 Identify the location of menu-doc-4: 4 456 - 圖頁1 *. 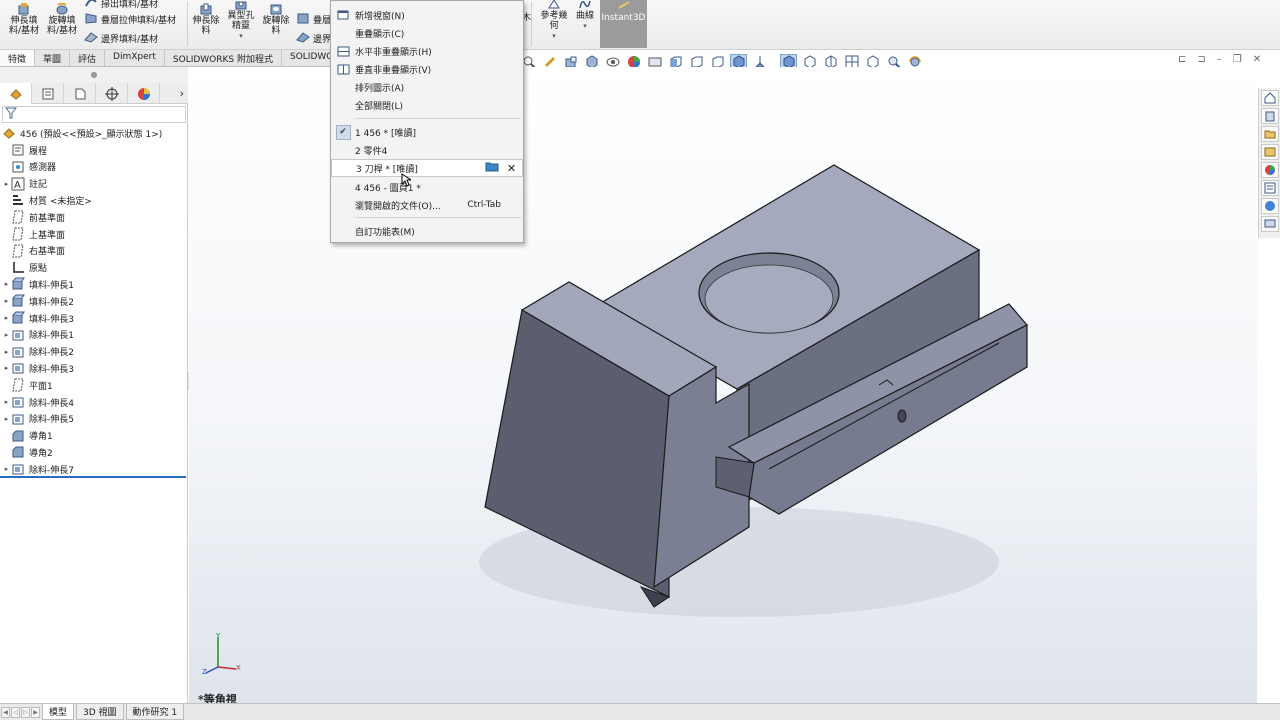
(427, 187).